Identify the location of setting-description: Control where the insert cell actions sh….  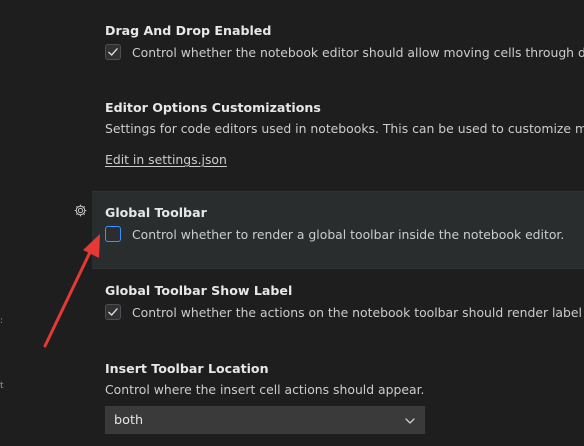
(265, 389).